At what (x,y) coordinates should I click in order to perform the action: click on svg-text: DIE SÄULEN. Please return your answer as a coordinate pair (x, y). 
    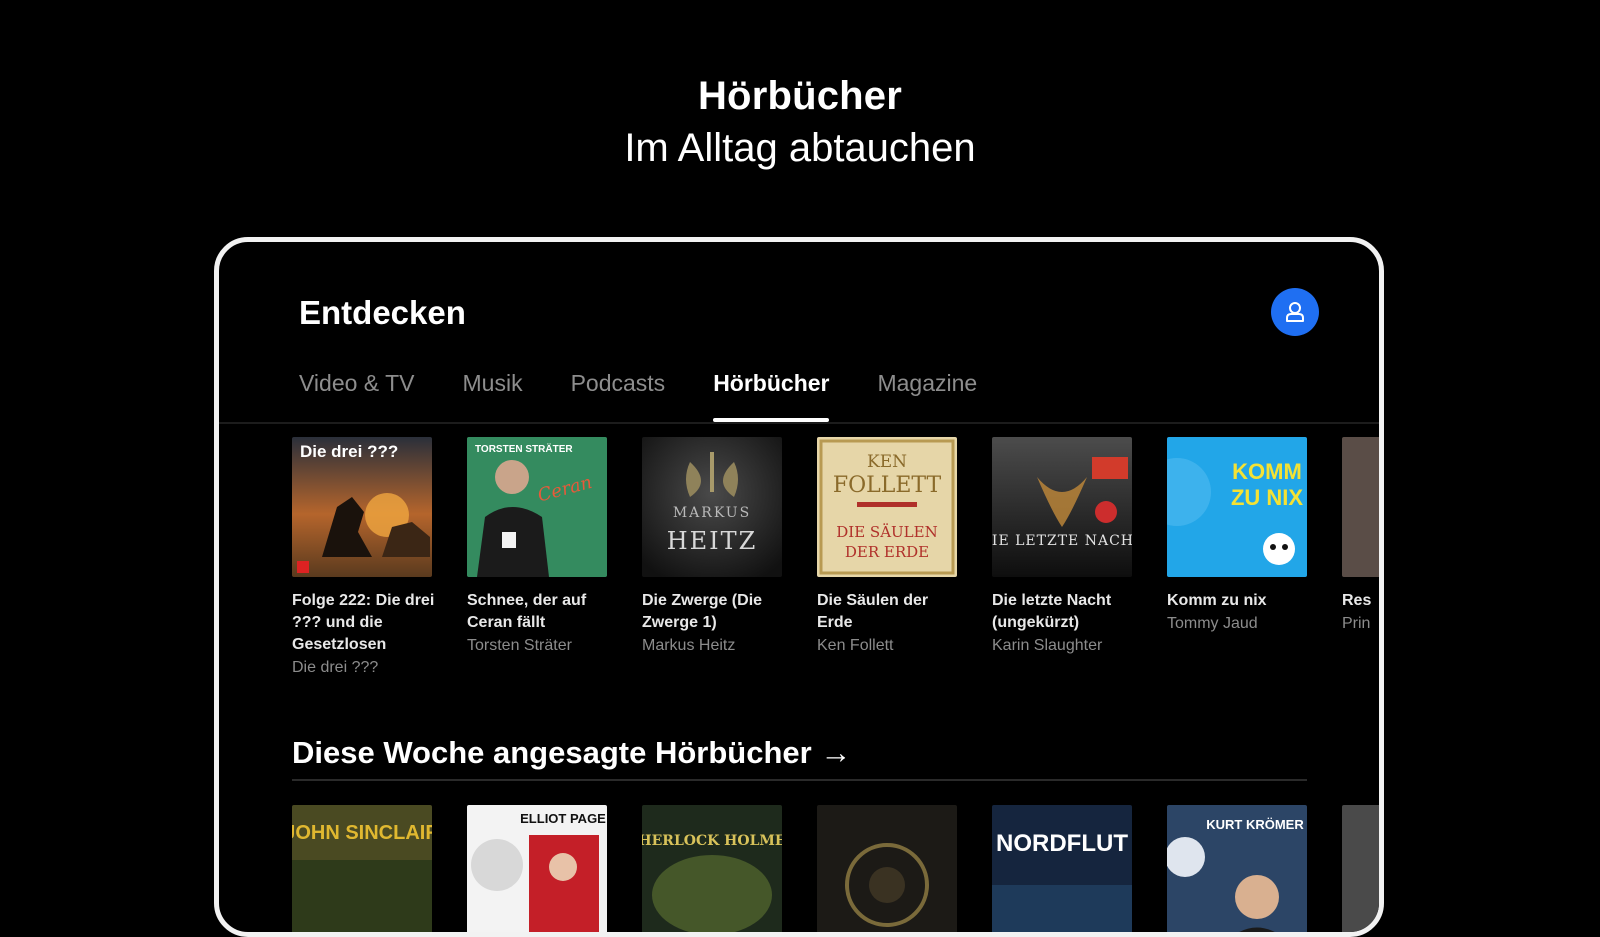
    Looking at the image, I should click on (886, 532).